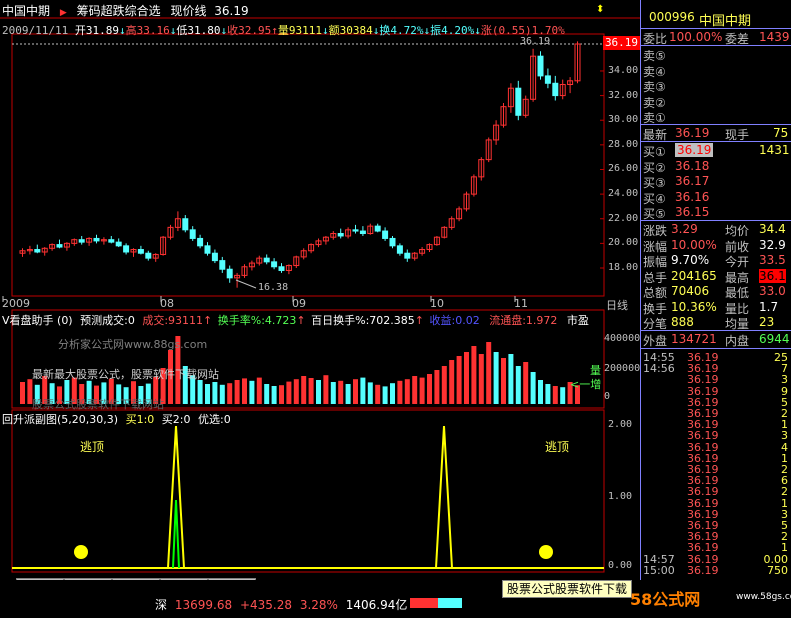  I want to click on stat-row: 总手 204165 最高 36.1, so click(716, 276).